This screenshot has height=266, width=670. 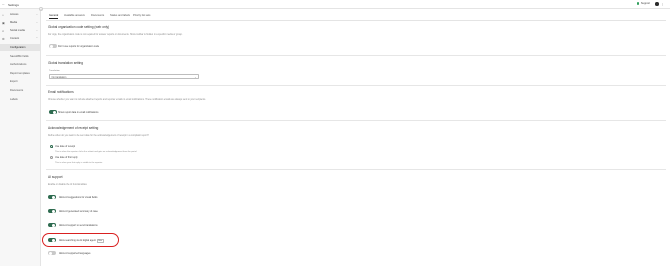 I want to click on toggle-ai-suggestions, so click(x=52, y=197).